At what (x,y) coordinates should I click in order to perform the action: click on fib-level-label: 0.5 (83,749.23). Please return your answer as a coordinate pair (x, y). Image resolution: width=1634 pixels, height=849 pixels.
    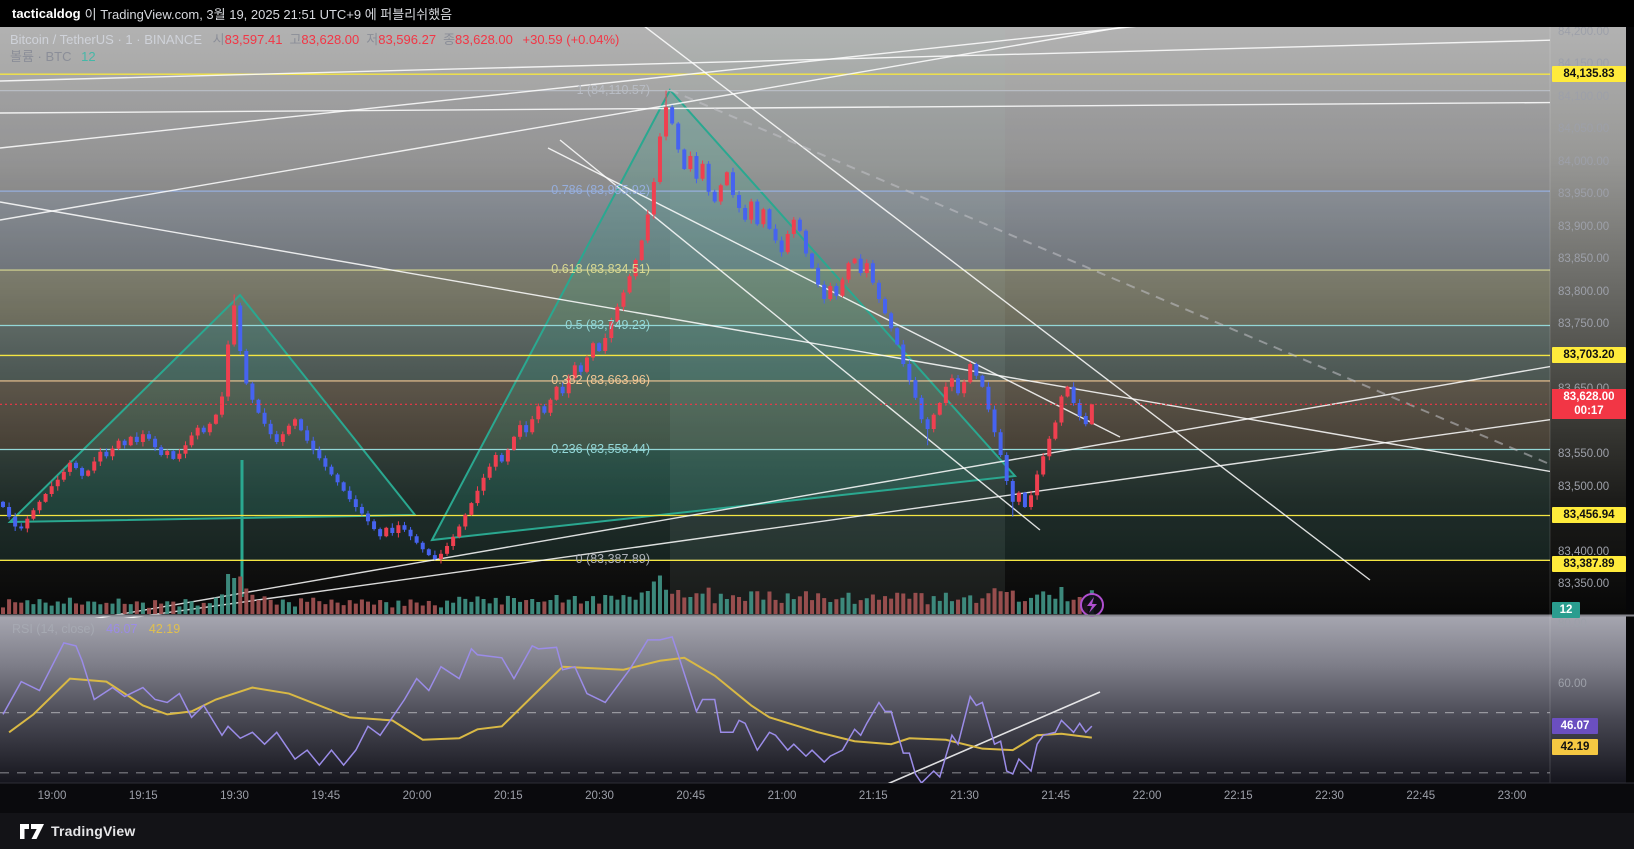
    Looking at the image, I should click on (475, 325).